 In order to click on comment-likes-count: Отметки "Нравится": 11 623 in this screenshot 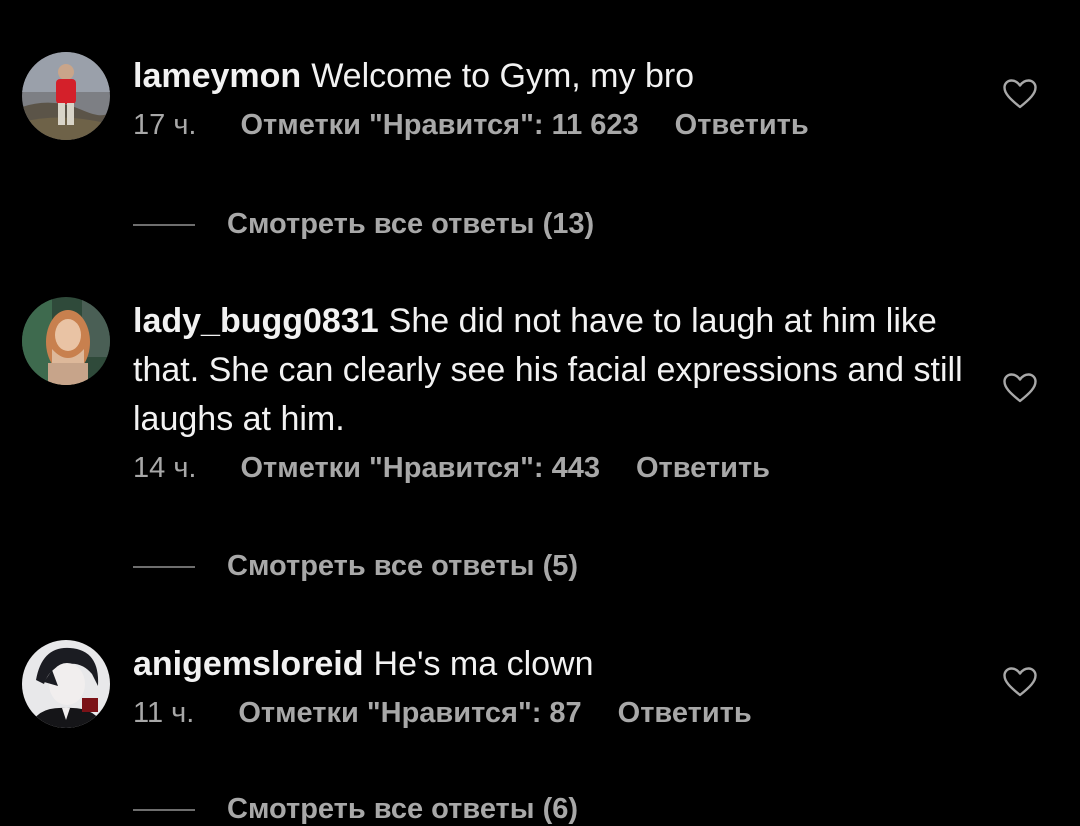, I will do `click(439, 125)`.